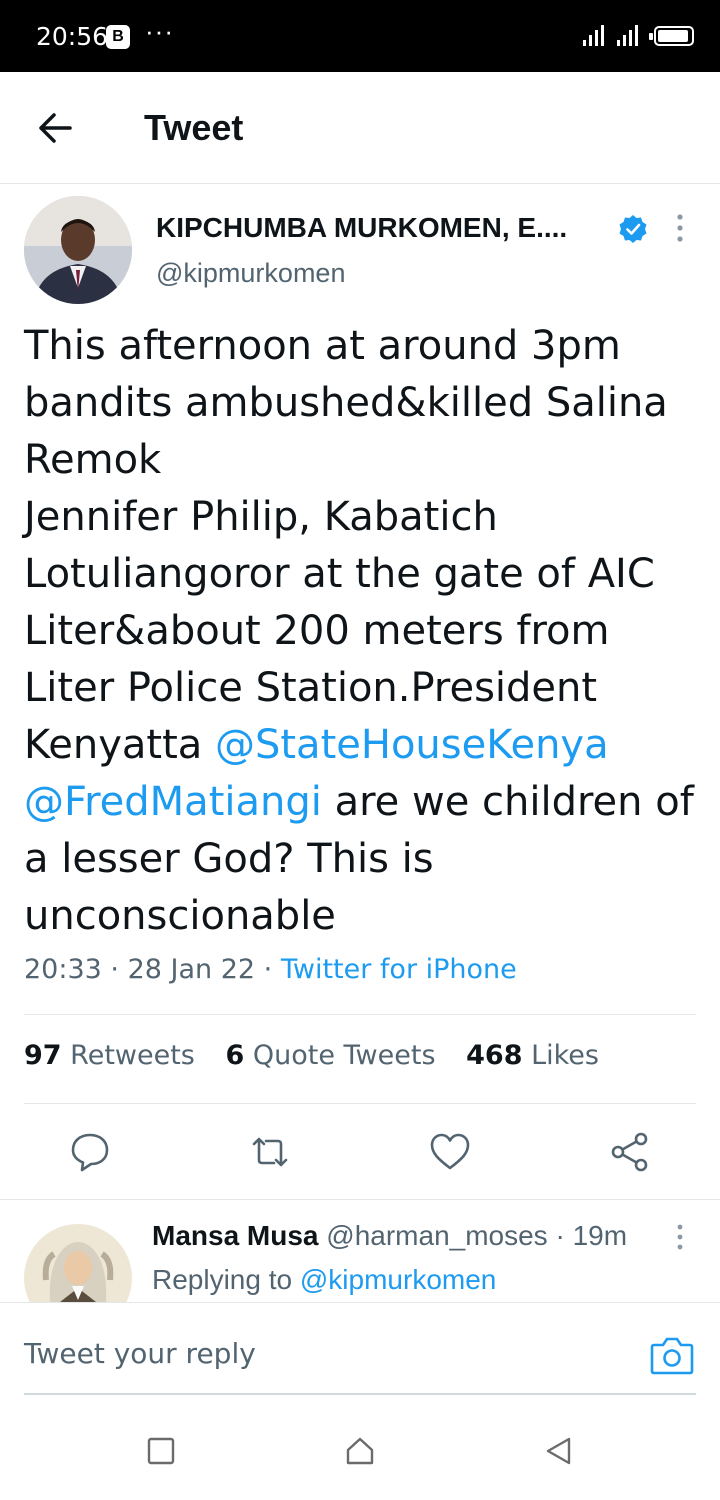 This screenshot has width=720, height=1500. Describe the element at coordinates (680, 228) in the screenshot. I see `more-options-icon` at that location.